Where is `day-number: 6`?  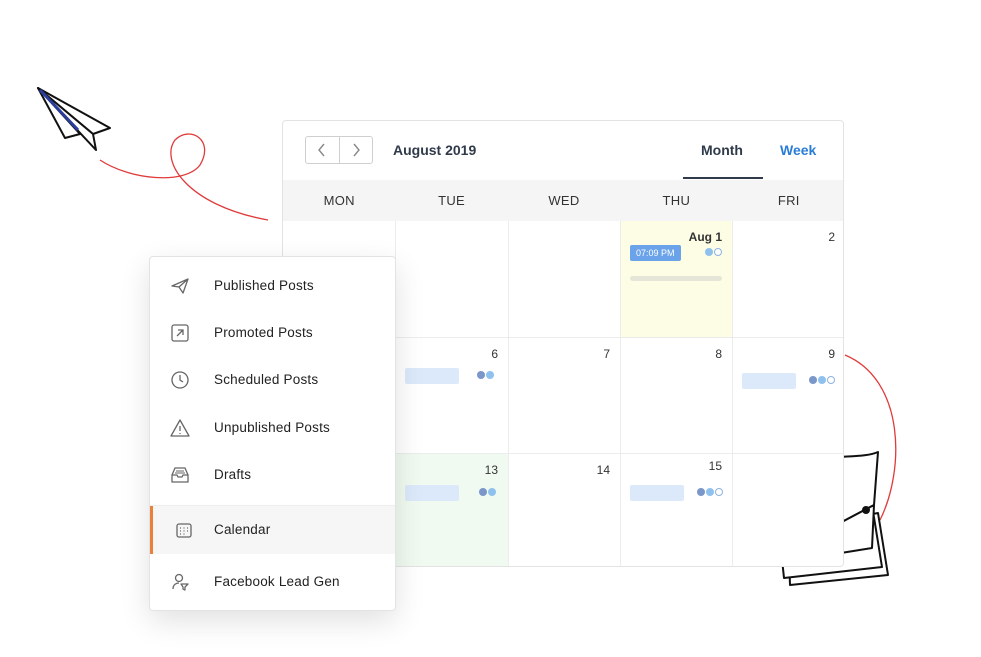
day-number: 6 is located at coordinates (494, 354).